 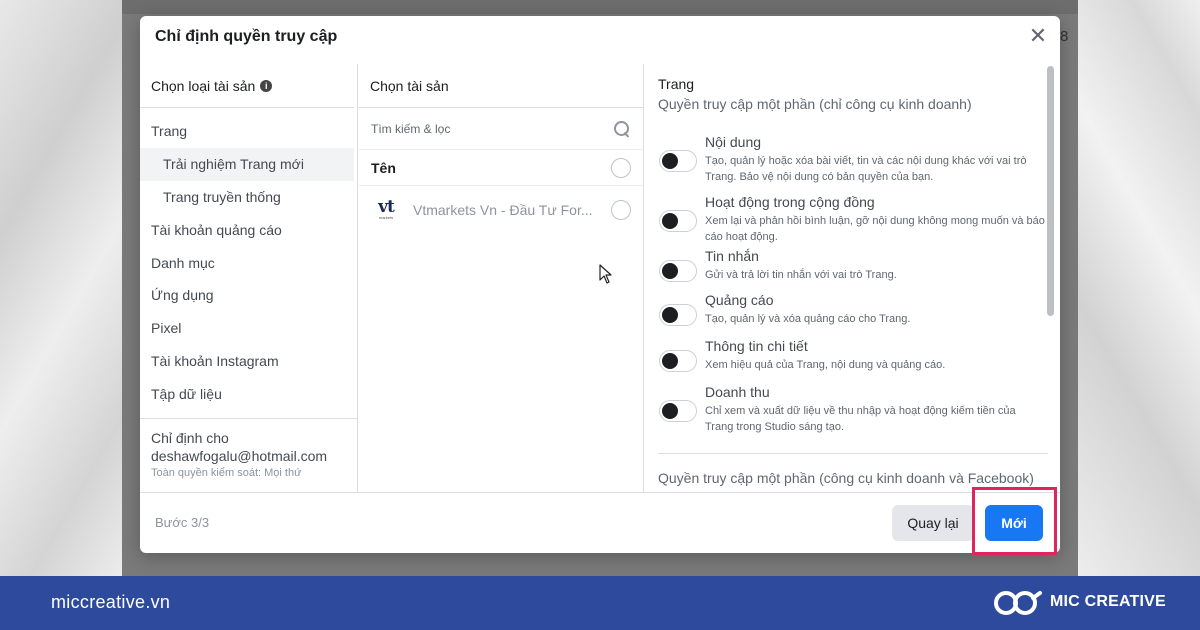 What do you see at coordinates (1038, 35) in the screenshot?
I see `close-icon: ✕` at bounding box center [1038, 35].